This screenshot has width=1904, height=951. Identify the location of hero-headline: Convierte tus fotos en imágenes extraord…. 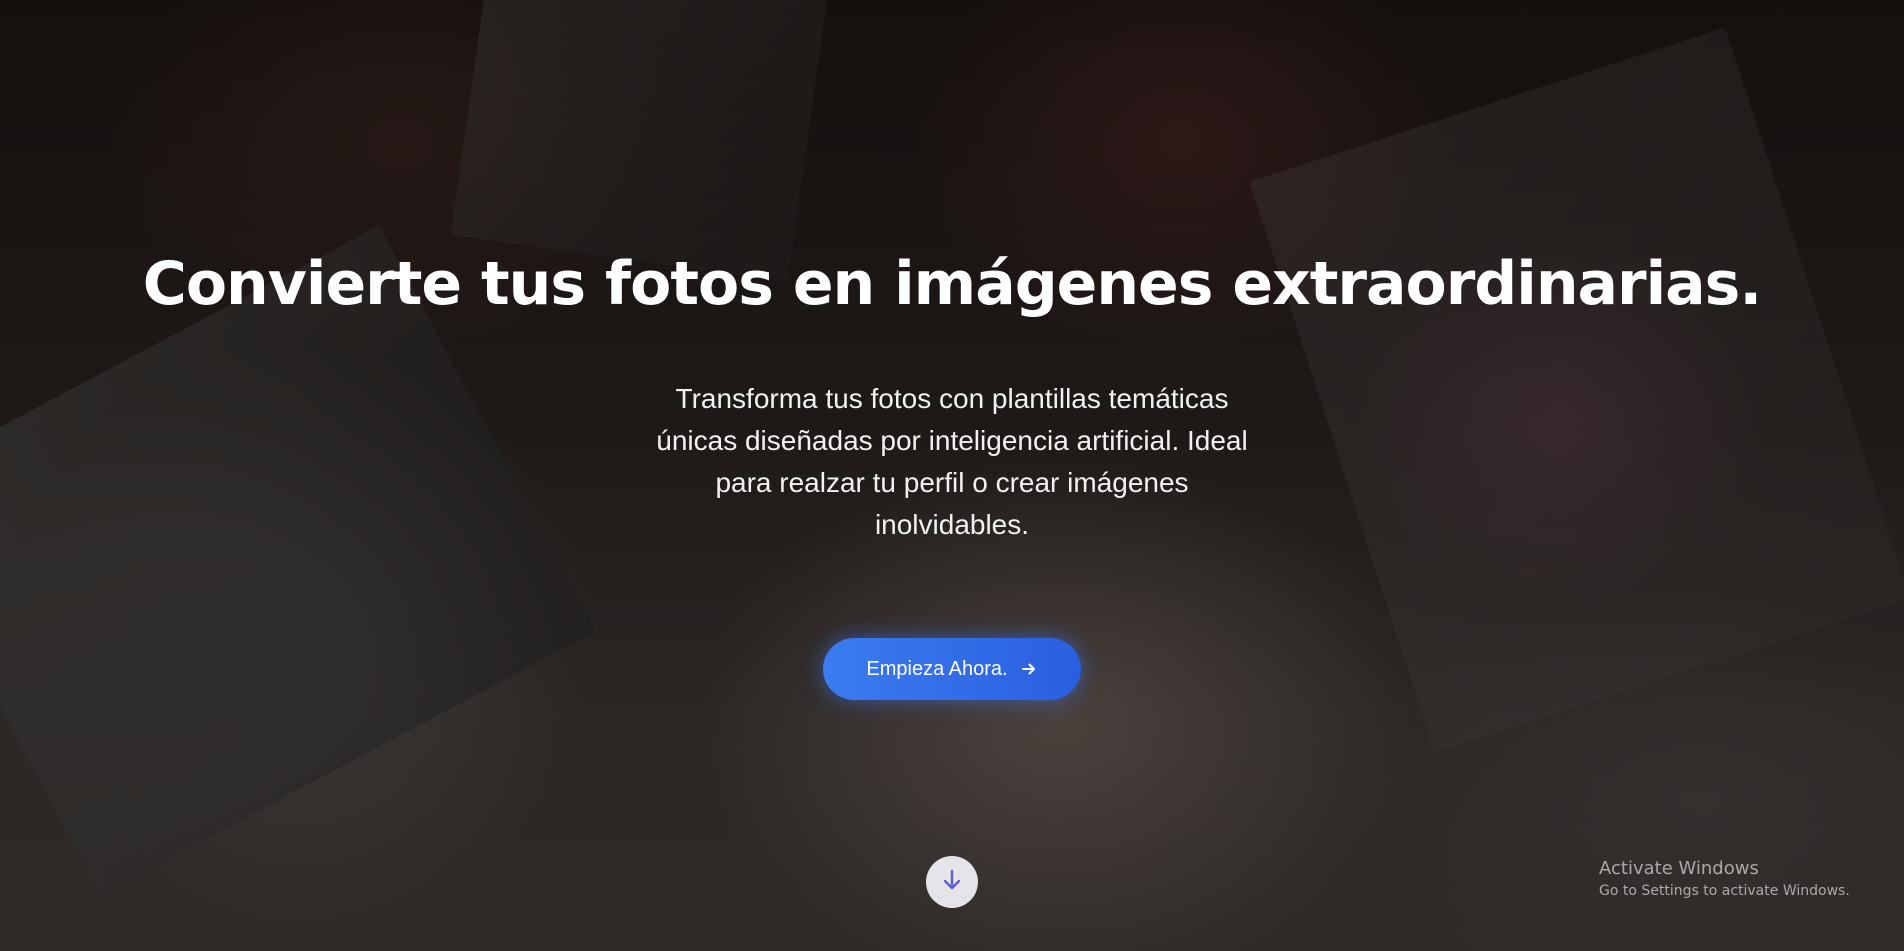
(952, 284).